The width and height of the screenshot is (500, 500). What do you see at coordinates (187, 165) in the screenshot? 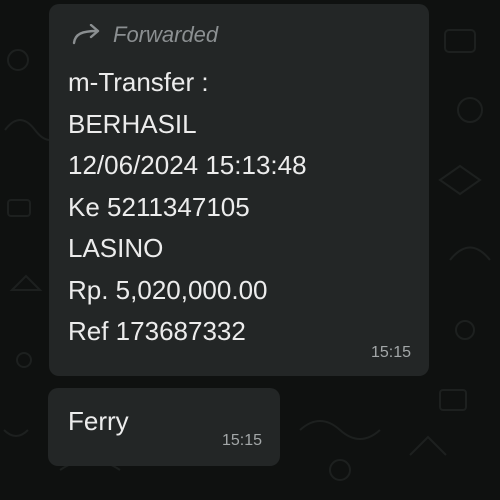
I see `message-line: 12/06/2024 15:13:48` at bounding box center [187, 165].